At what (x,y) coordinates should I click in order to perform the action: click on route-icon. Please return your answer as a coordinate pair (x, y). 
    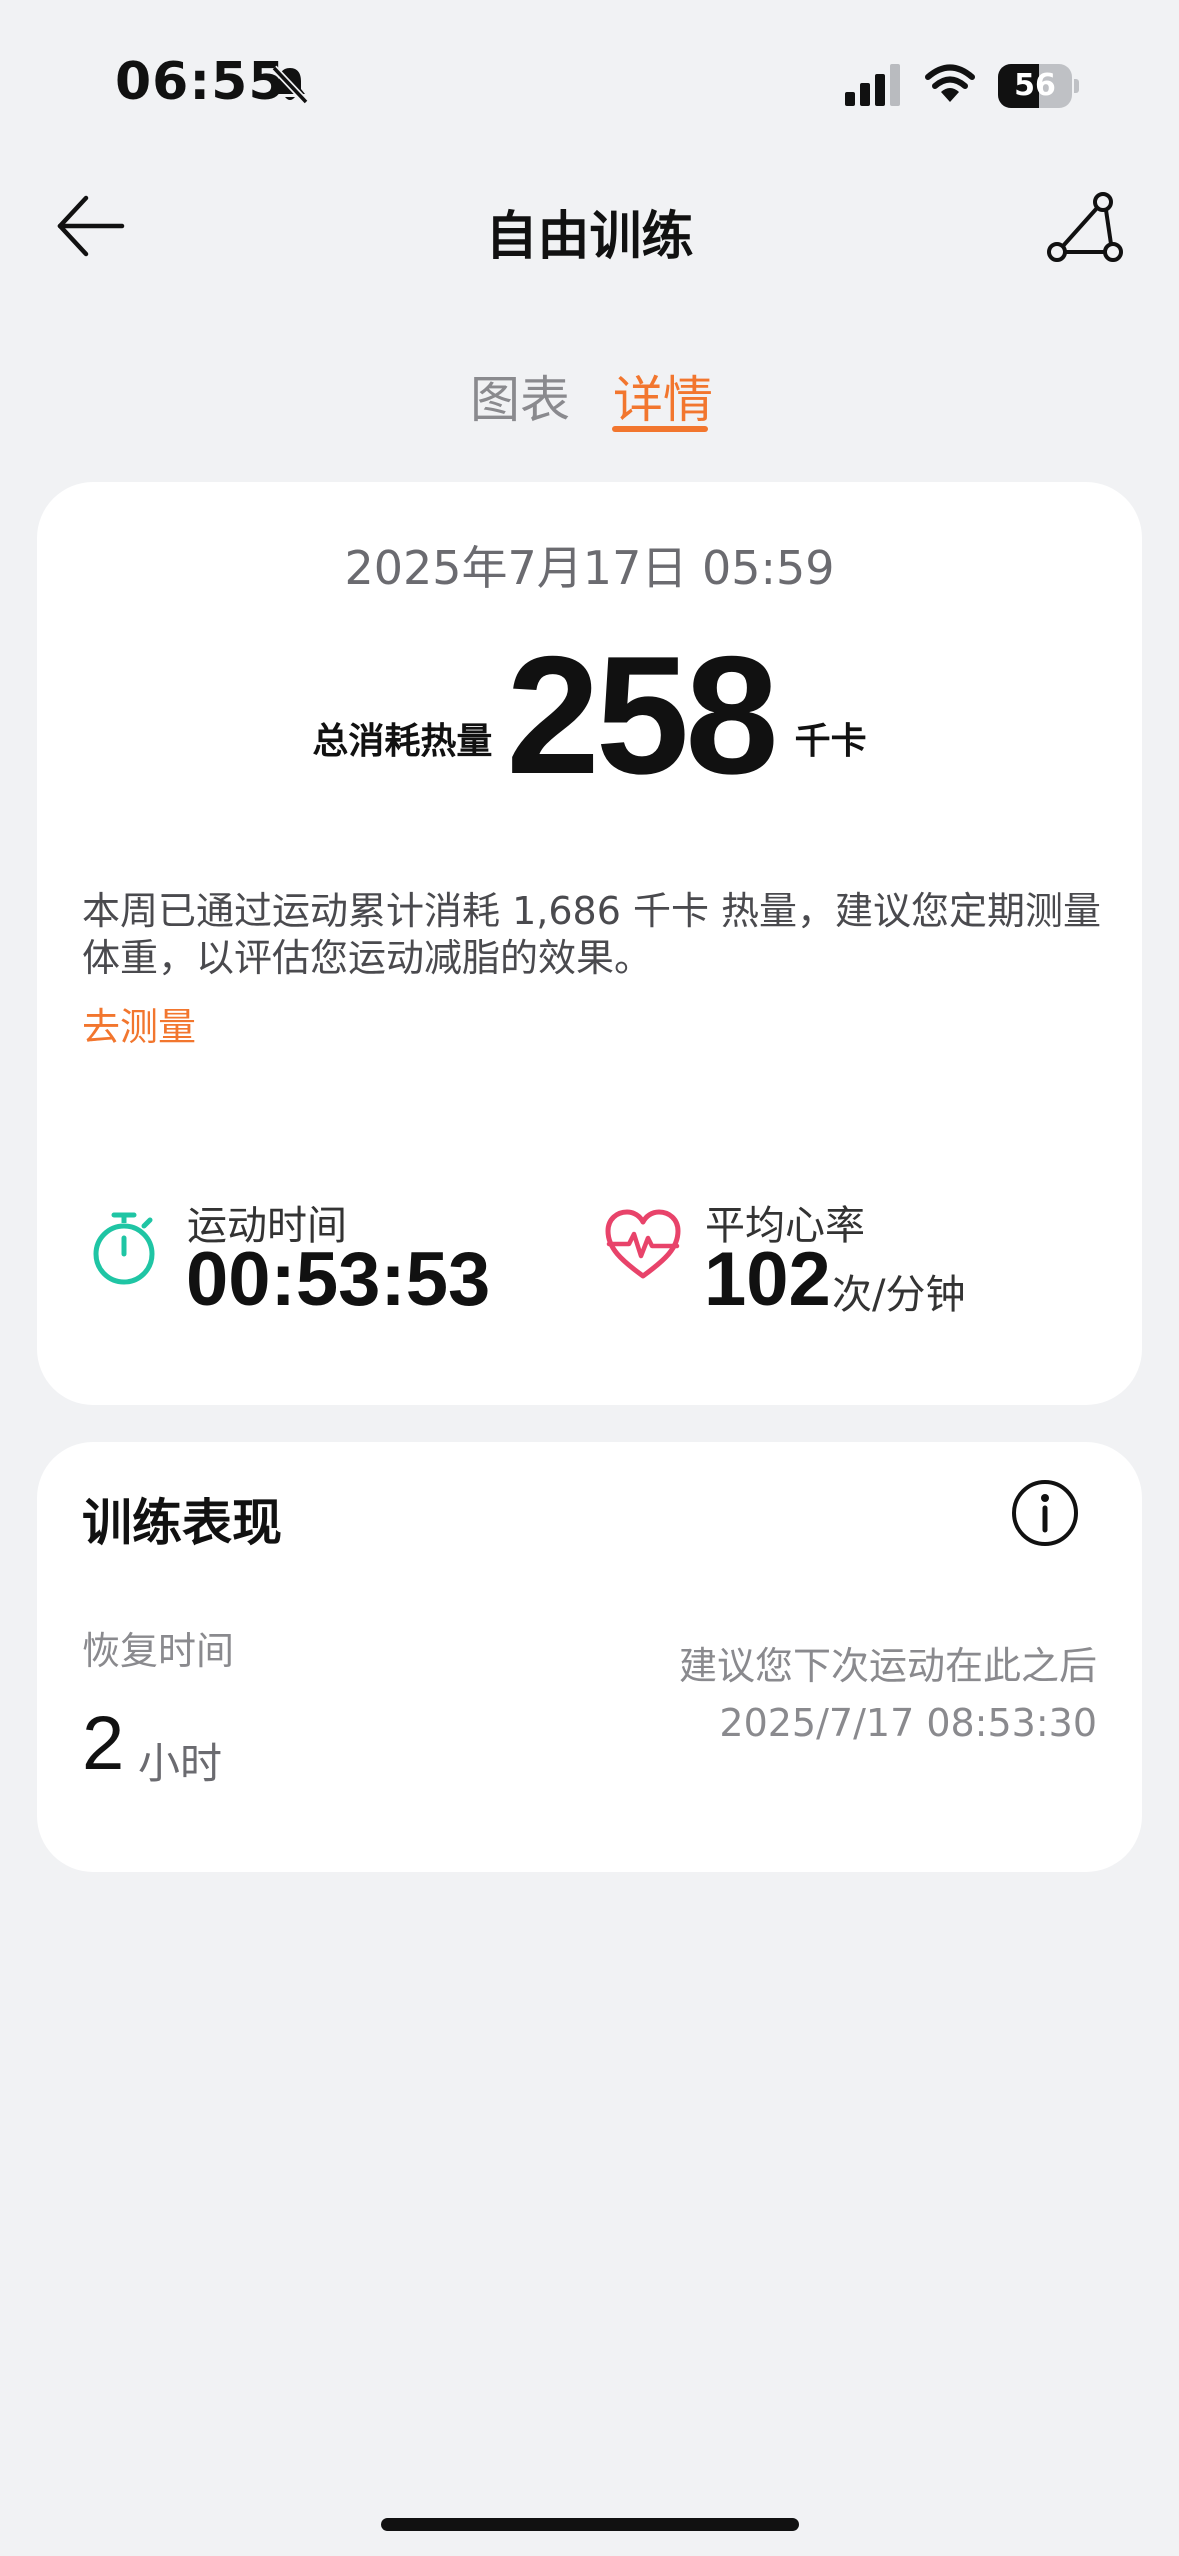
    Looking at the image, I should click on (1085, 228).